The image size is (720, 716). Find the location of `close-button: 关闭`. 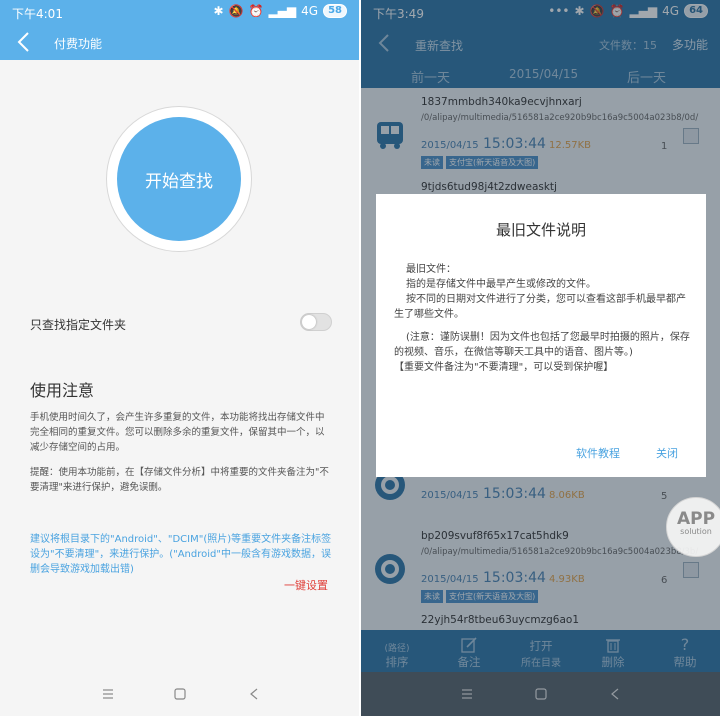

close-button: 关闭 is located at coordinates (667, 453).